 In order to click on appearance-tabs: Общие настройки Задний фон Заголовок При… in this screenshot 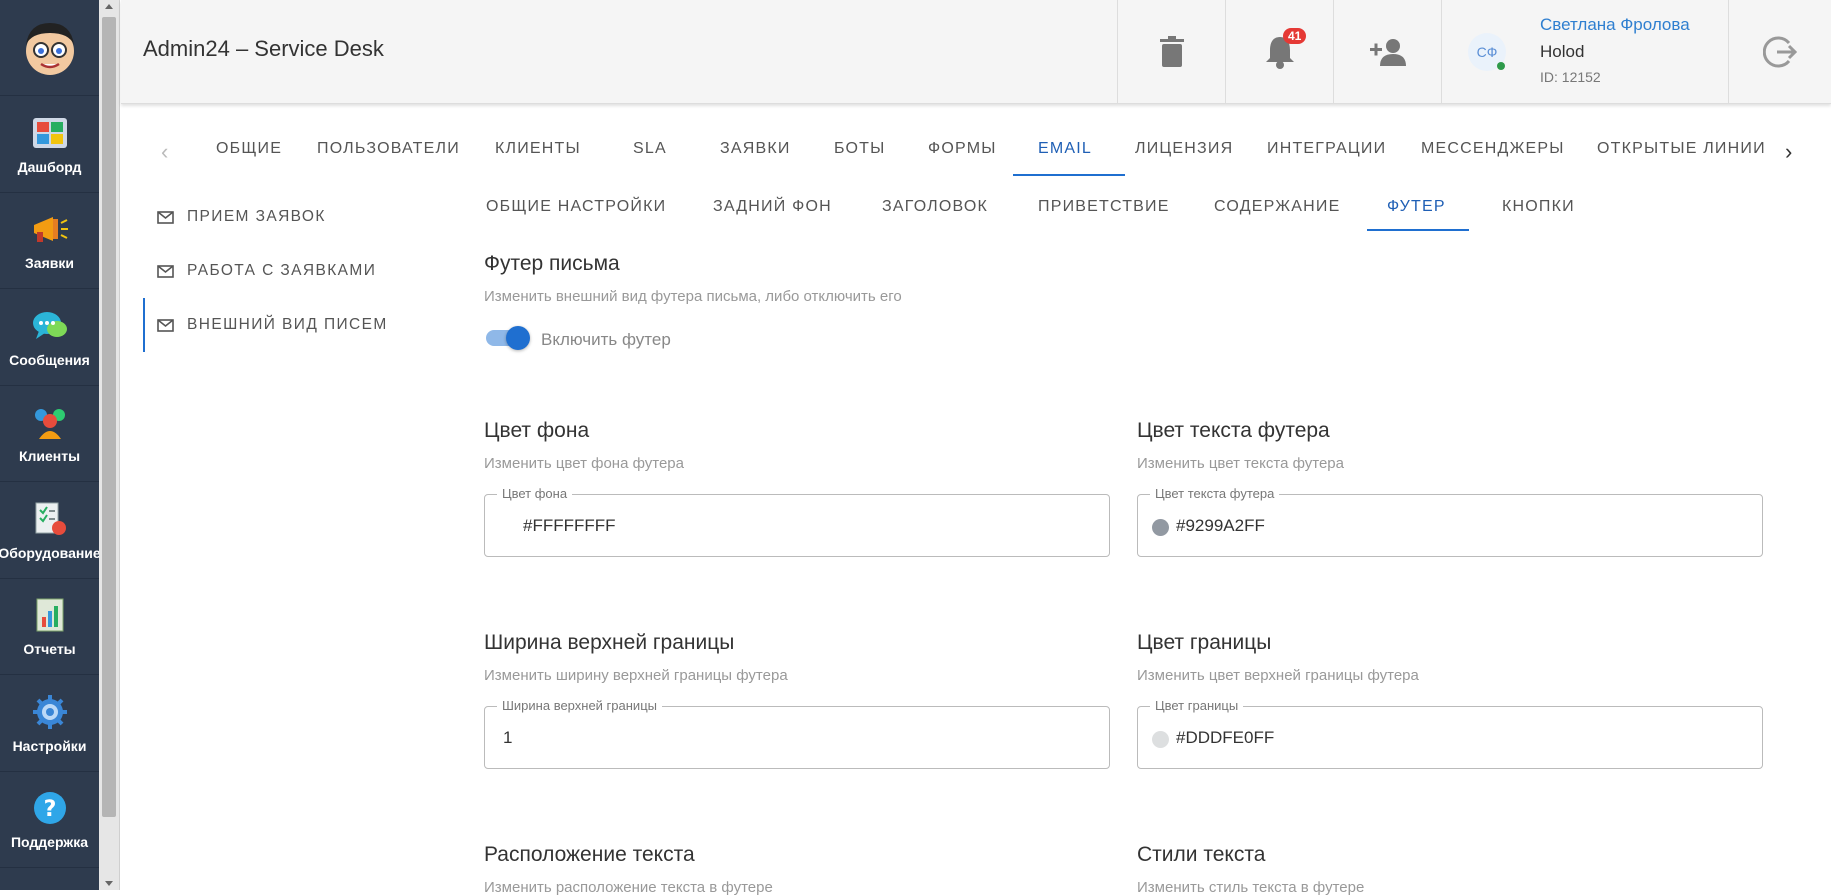, I will do `click(1145, 209)`.